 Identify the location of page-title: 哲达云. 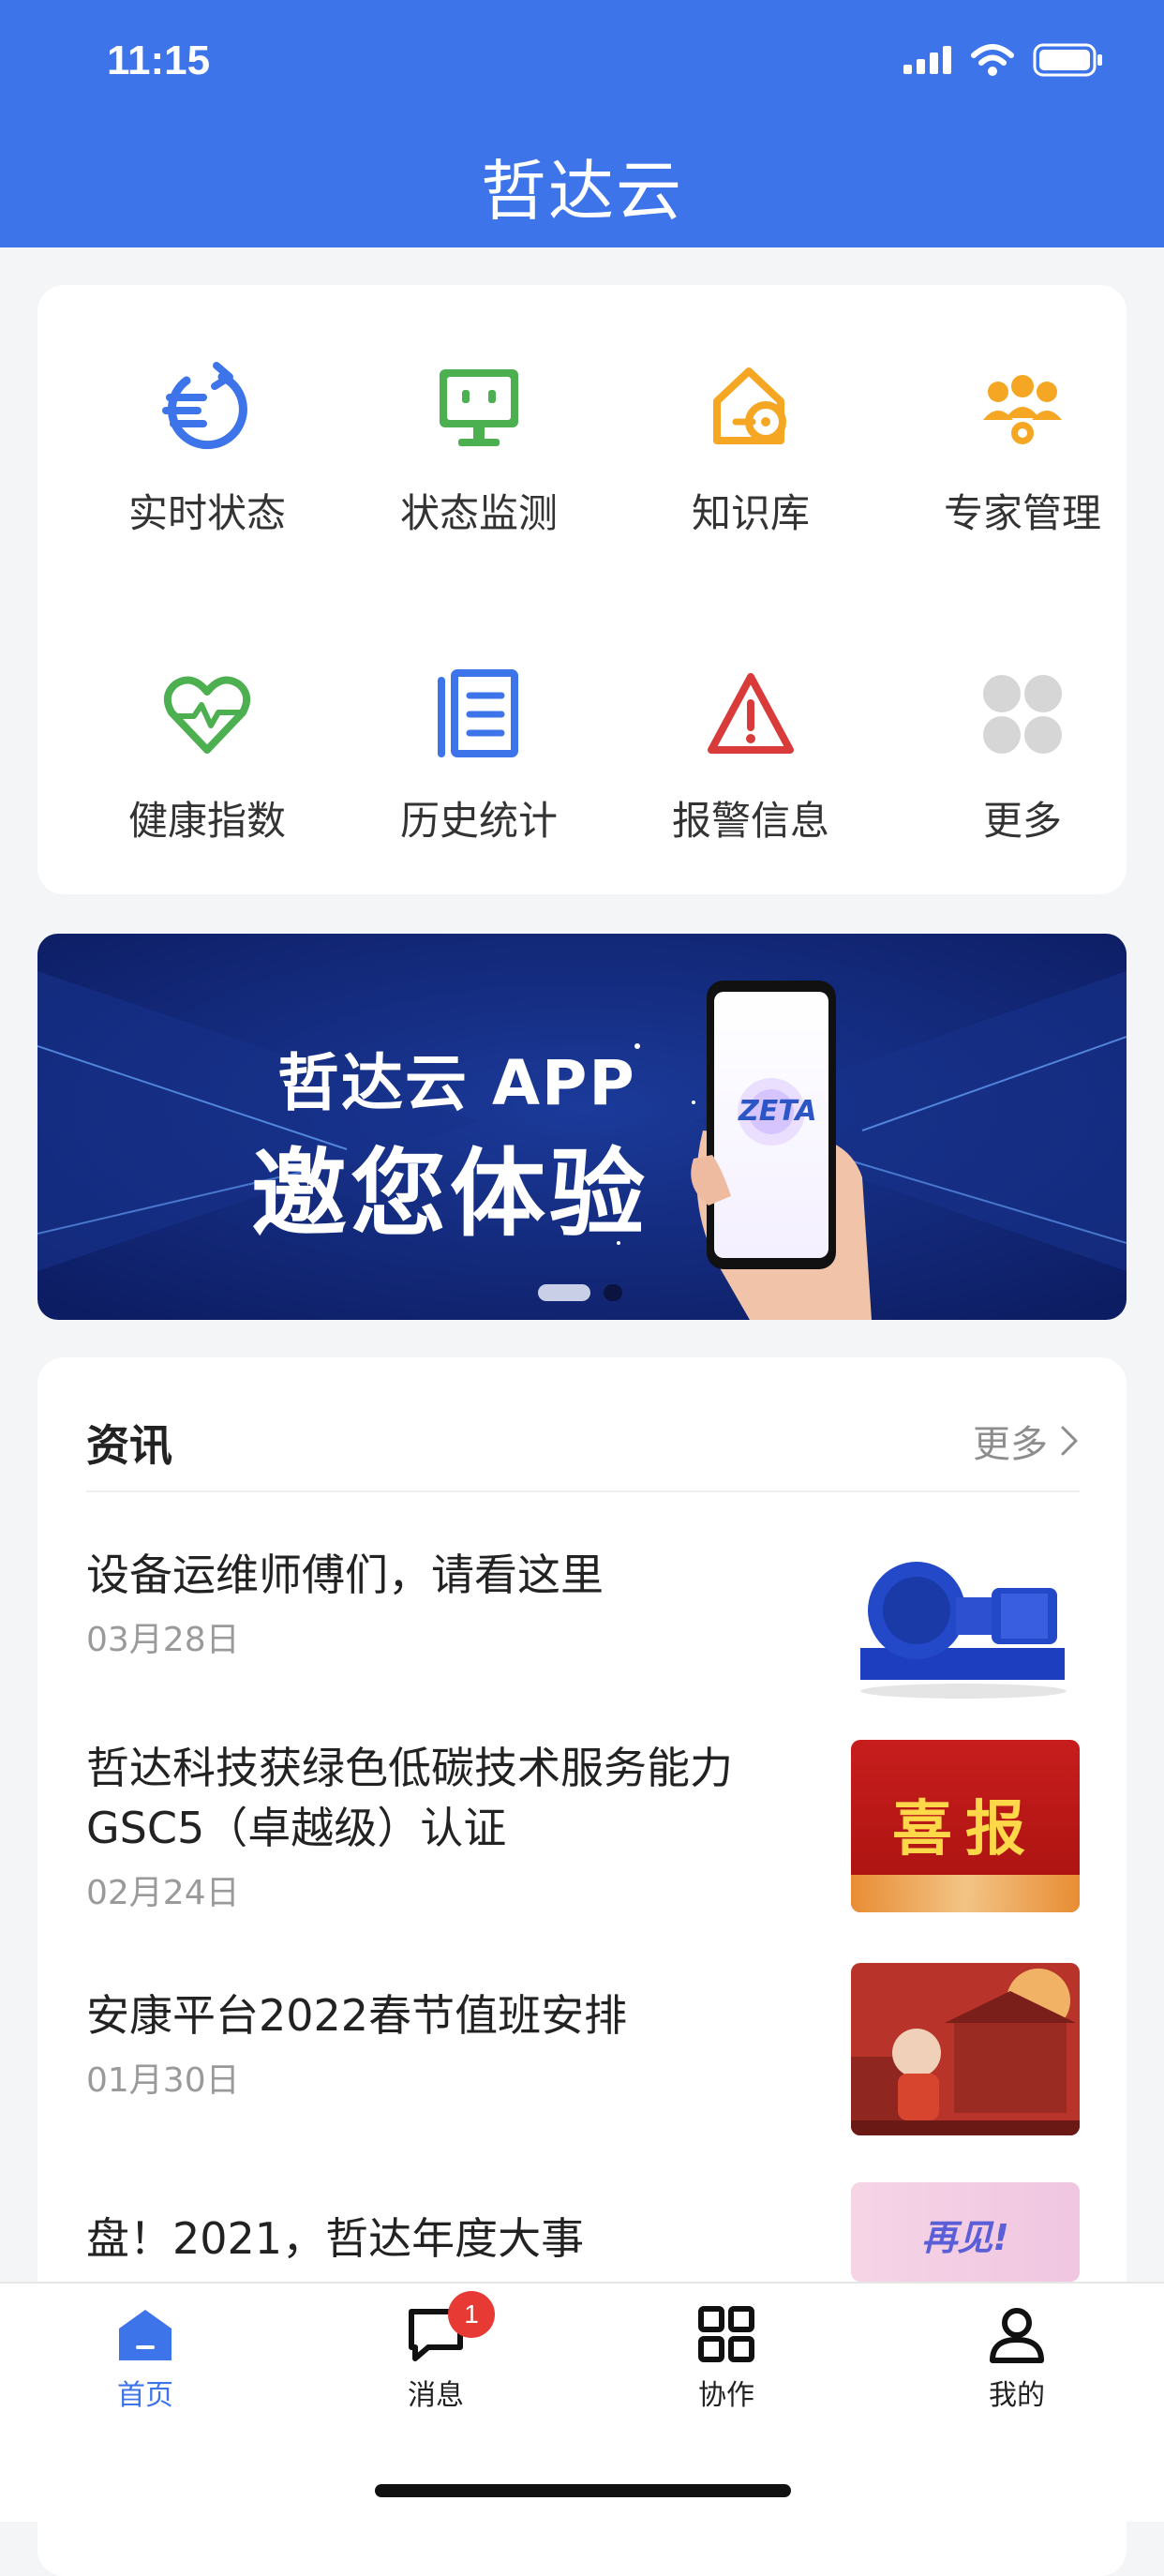
(582, 192).